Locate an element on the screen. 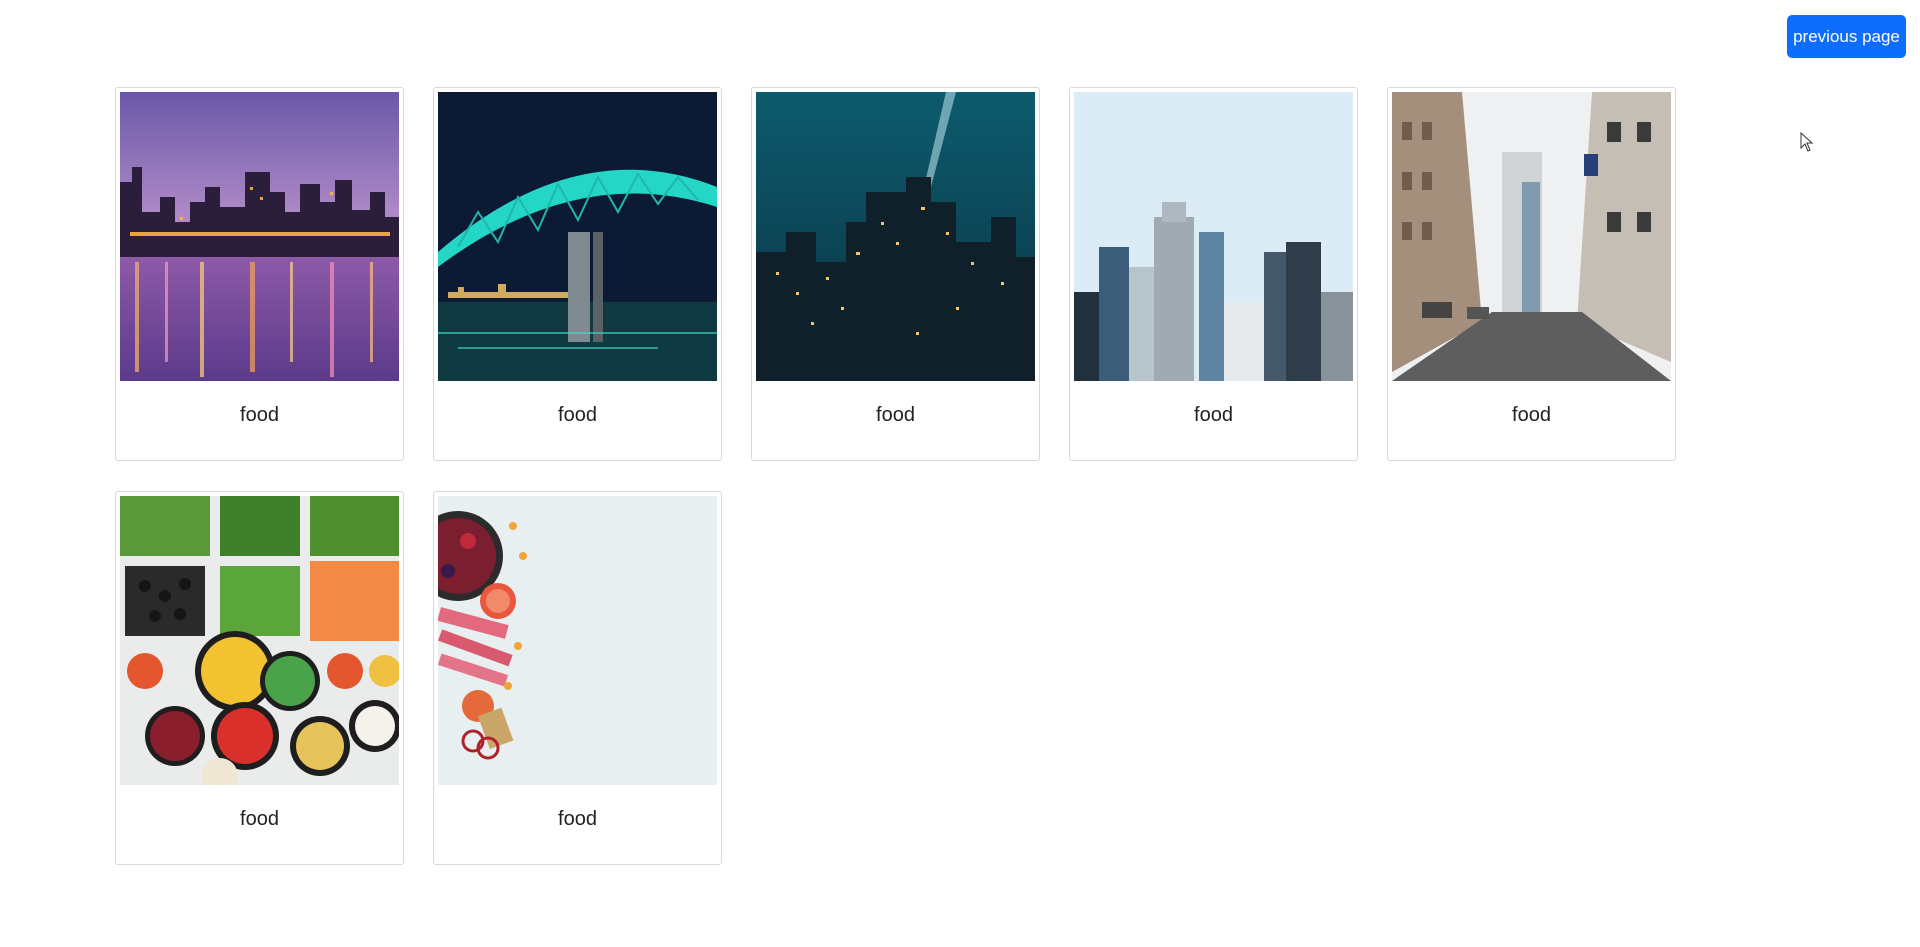 The height and width of the screenshot is (947, 1920). card-image-city-street is located at coordinates (1531, 236).